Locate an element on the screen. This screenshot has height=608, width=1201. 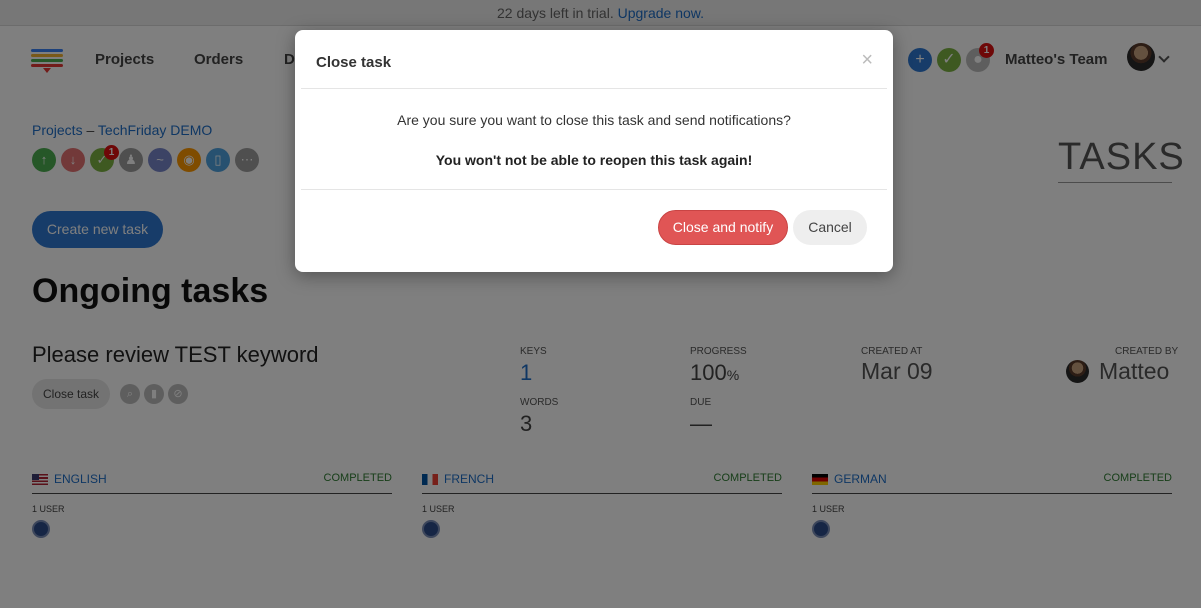
dialog-title: Close task is located at coordinates (354, 62).